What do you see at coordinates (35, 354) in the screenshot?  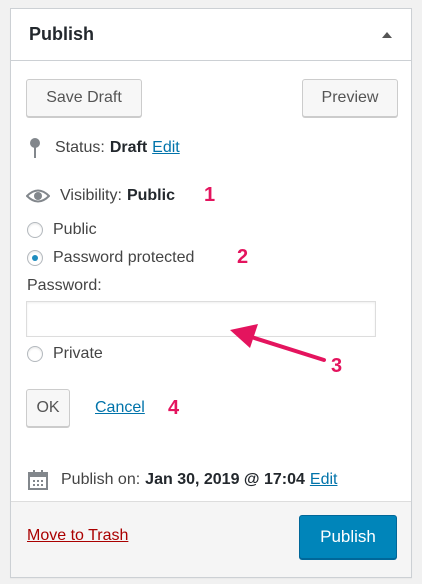 I see `private-radio` at bounding box center [35, 354].